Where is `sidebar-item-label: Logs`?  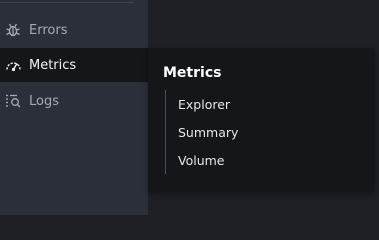 sidebar-item-label: Logs is located at coordinates (44, 101).